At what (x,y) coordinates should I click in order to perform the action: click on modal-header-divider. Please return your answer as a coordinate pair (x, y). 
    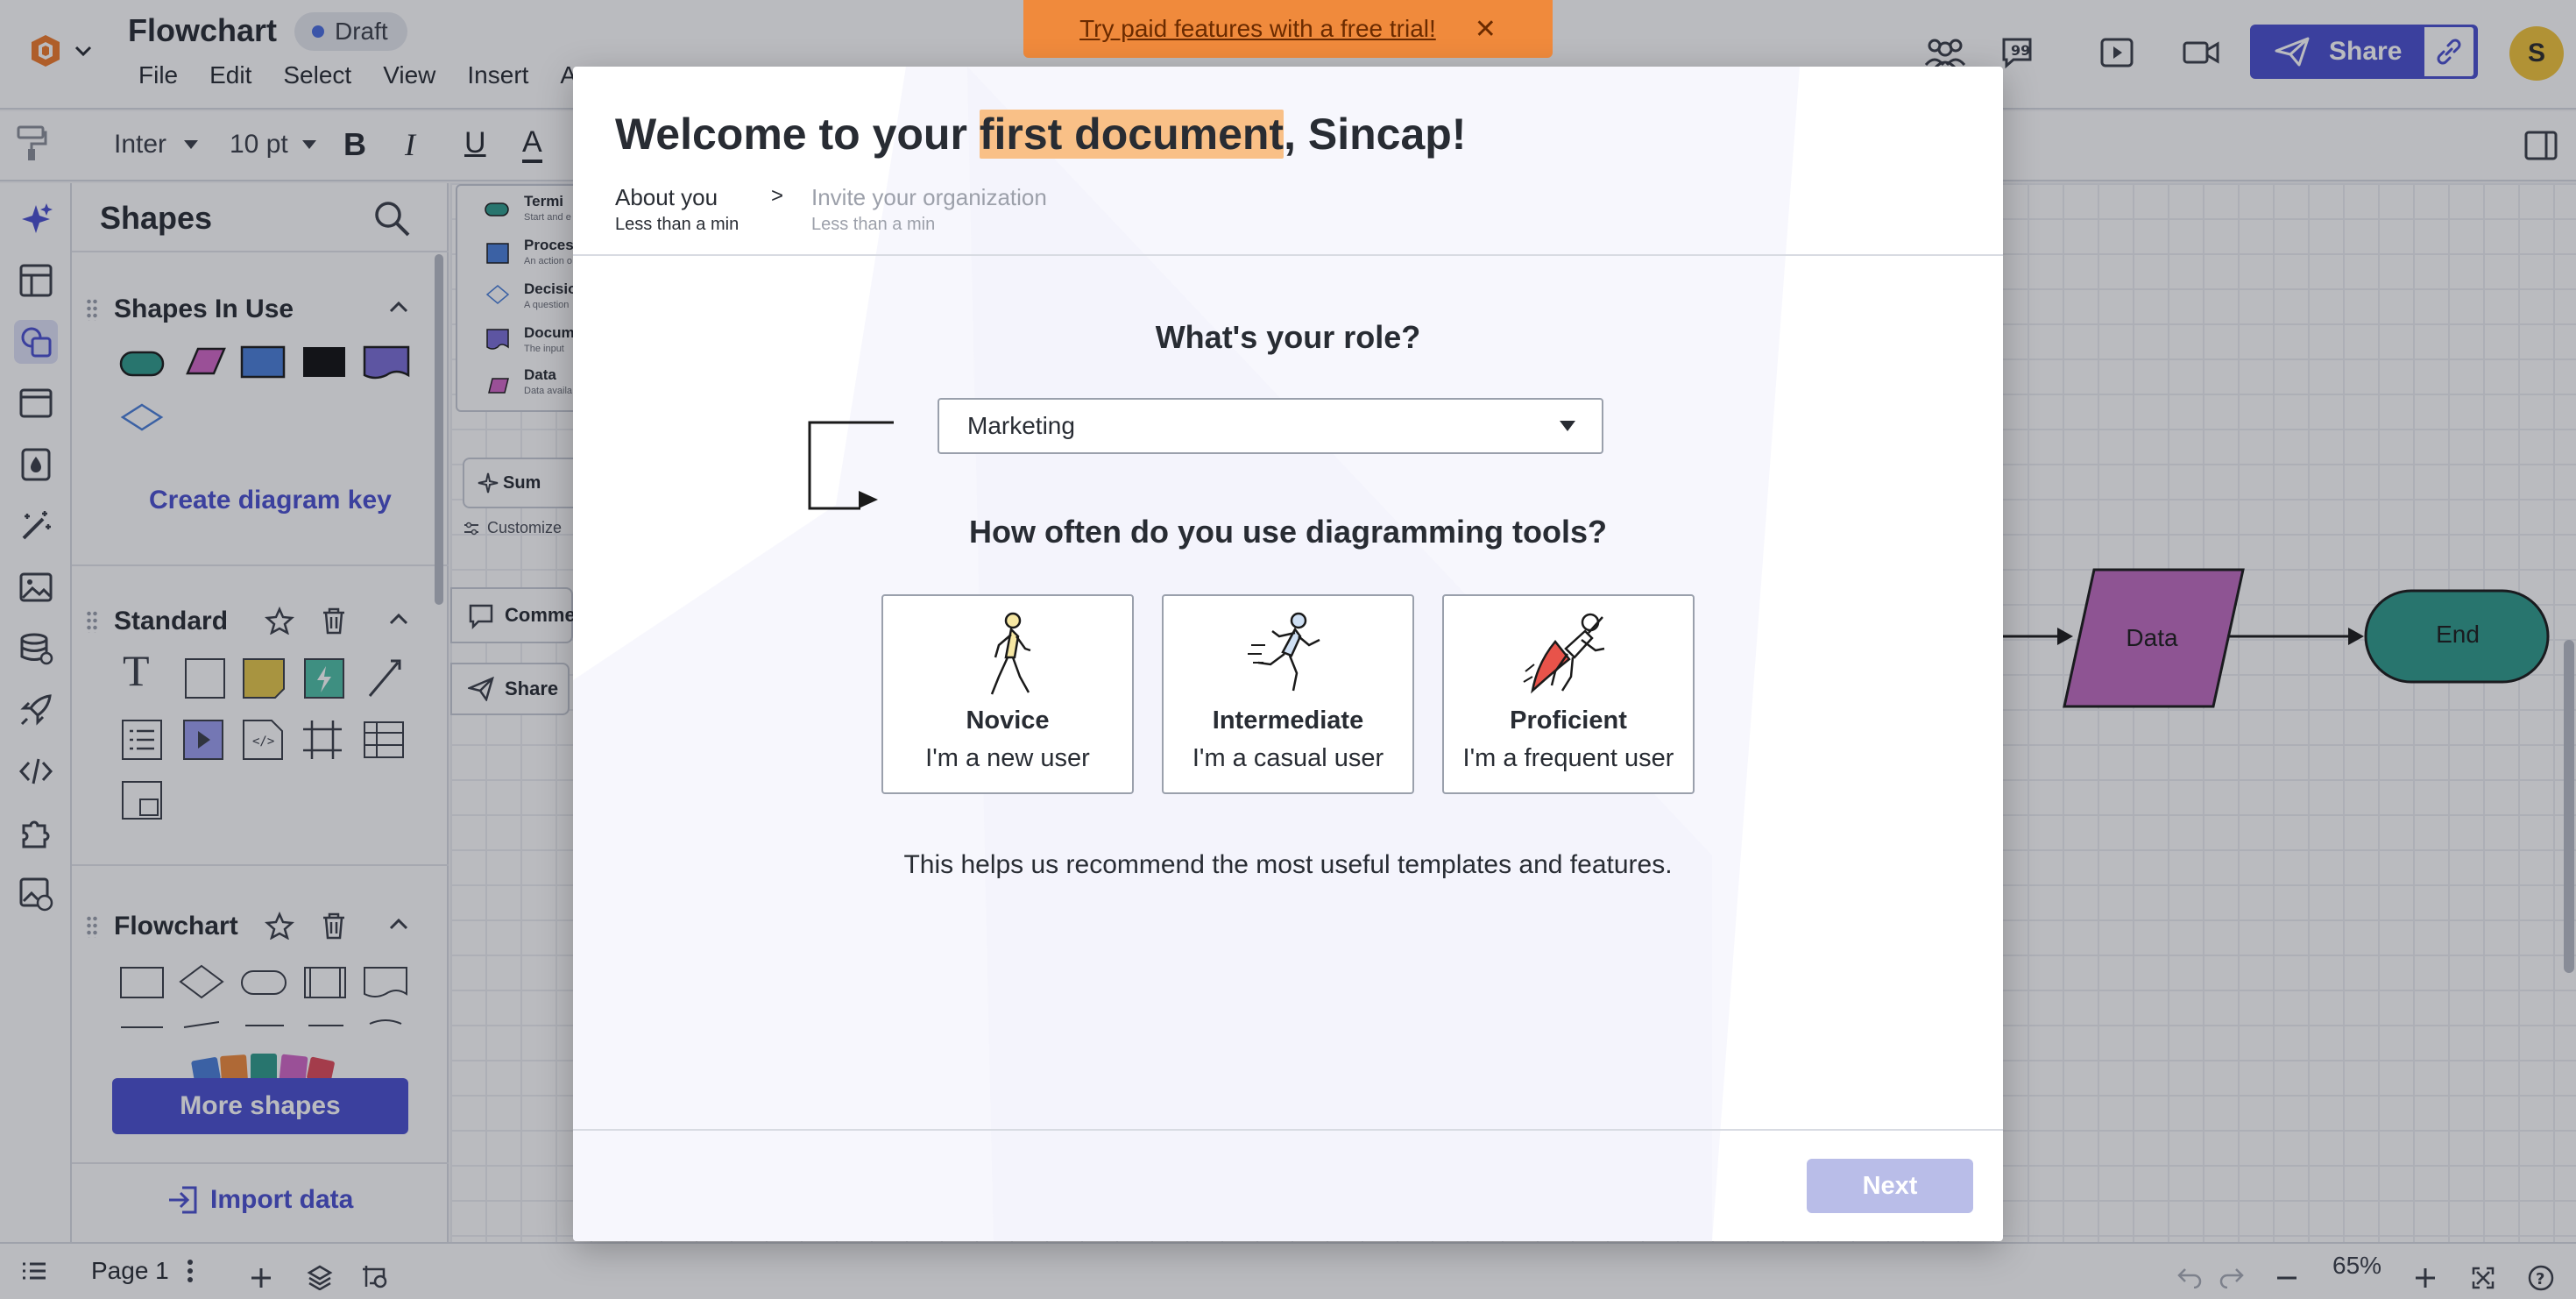
    Looking at the image, I should click on (1288, 255).